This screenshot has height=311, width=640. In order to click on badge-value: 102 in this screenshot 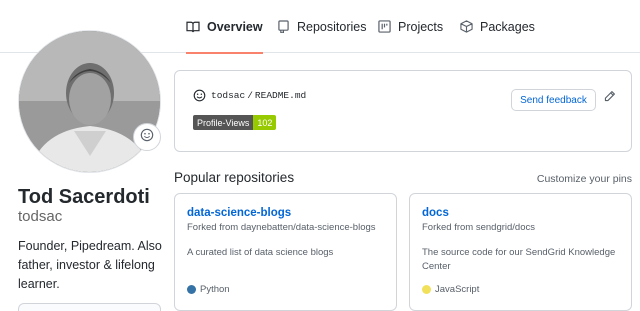, I will do `click(265, 122)`.